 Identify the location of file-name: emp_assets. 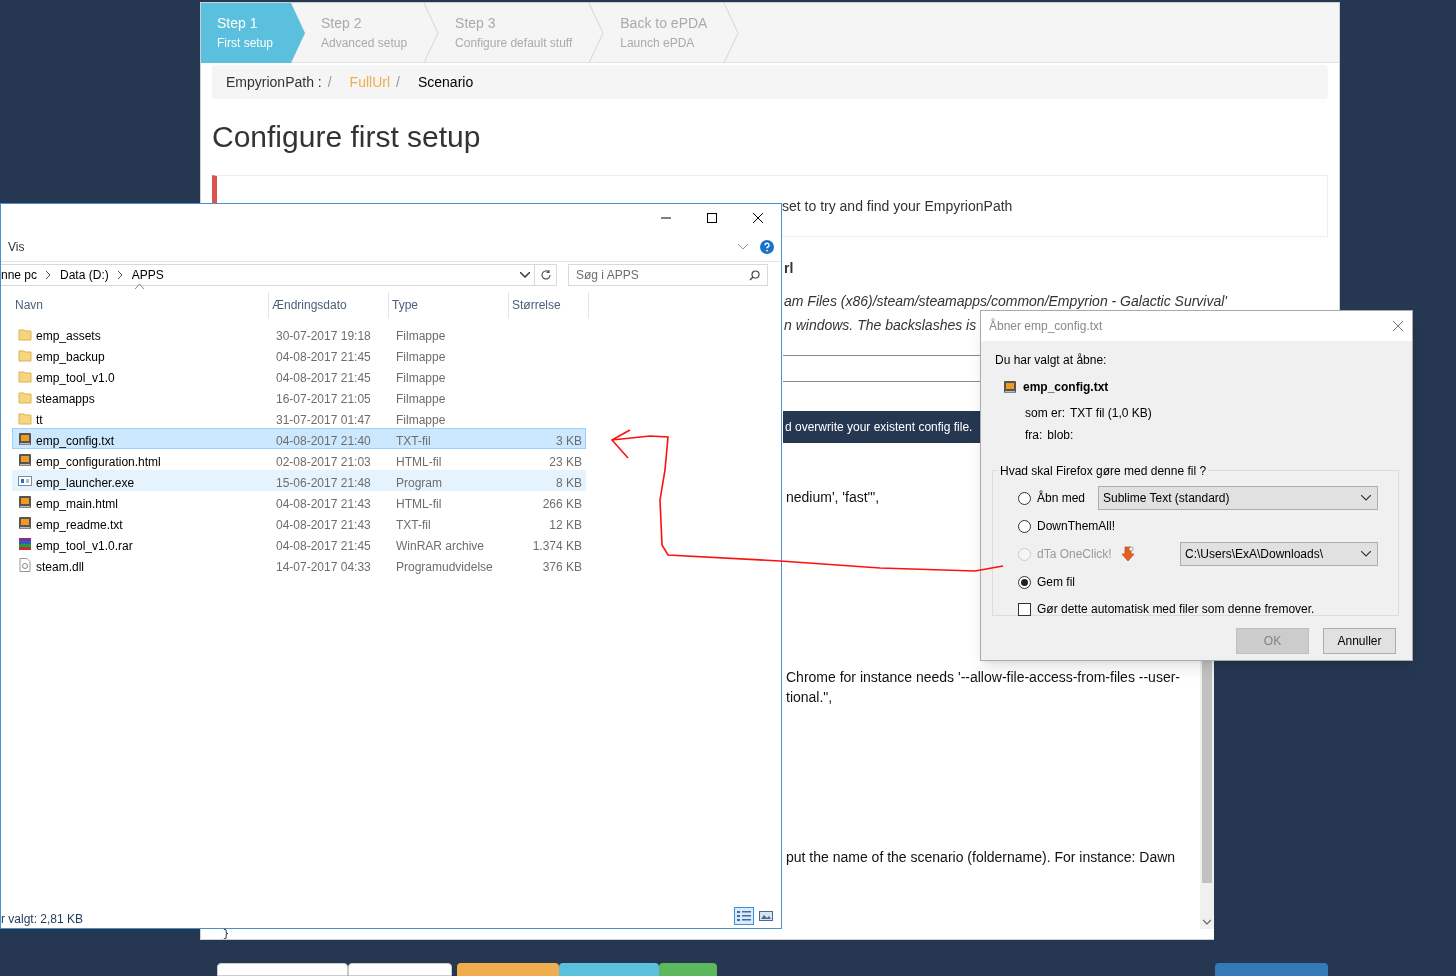
(68, 336).